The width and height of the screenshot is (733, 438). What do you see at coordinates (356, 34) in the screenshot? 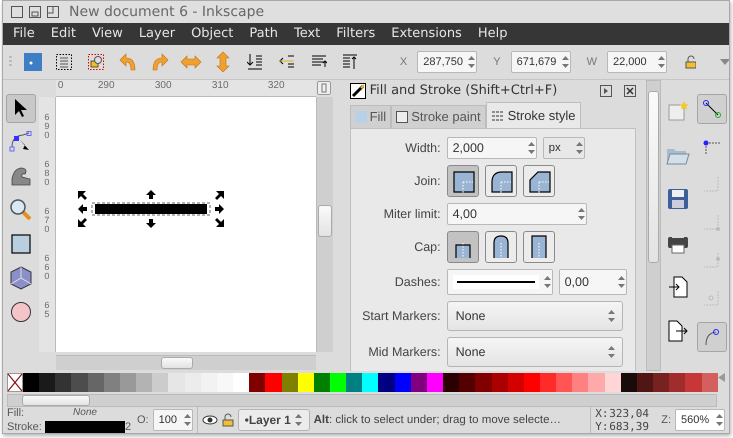
I see `menu-item: Filters` at bounding box center [356, 34].